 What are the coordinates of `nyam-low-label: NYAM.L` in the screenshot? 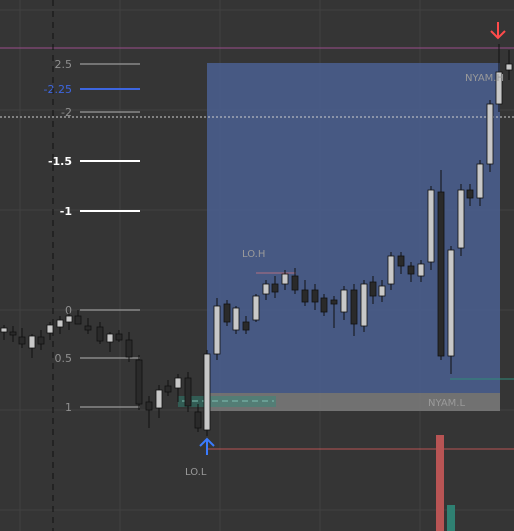 It's located at (446, 403).